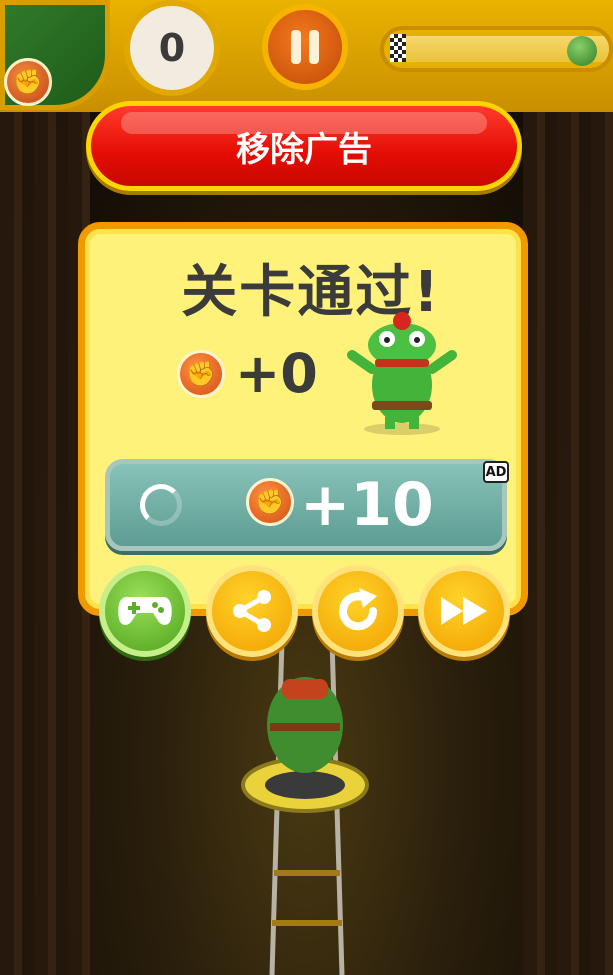 This screenshot has height=975, width=613. Describe the element at coordinates (496, 49) in the screenshot. I see `level-progress-bar` at that location.